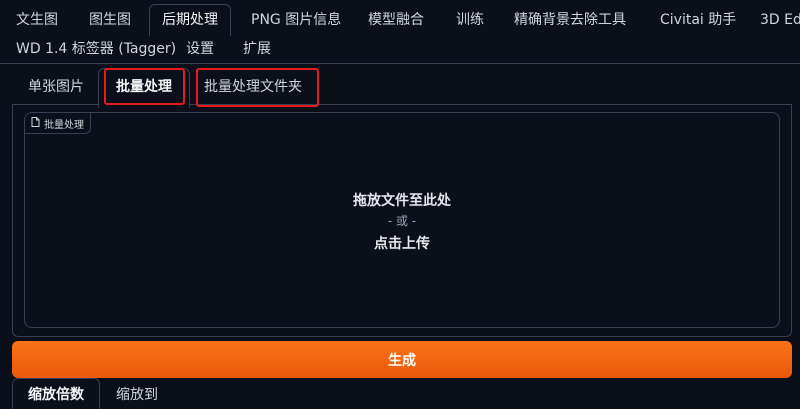 The height and width of the screenshot is (409, 800). I want to click on subtab-batch-process: 批量处理, so click(144, 87).